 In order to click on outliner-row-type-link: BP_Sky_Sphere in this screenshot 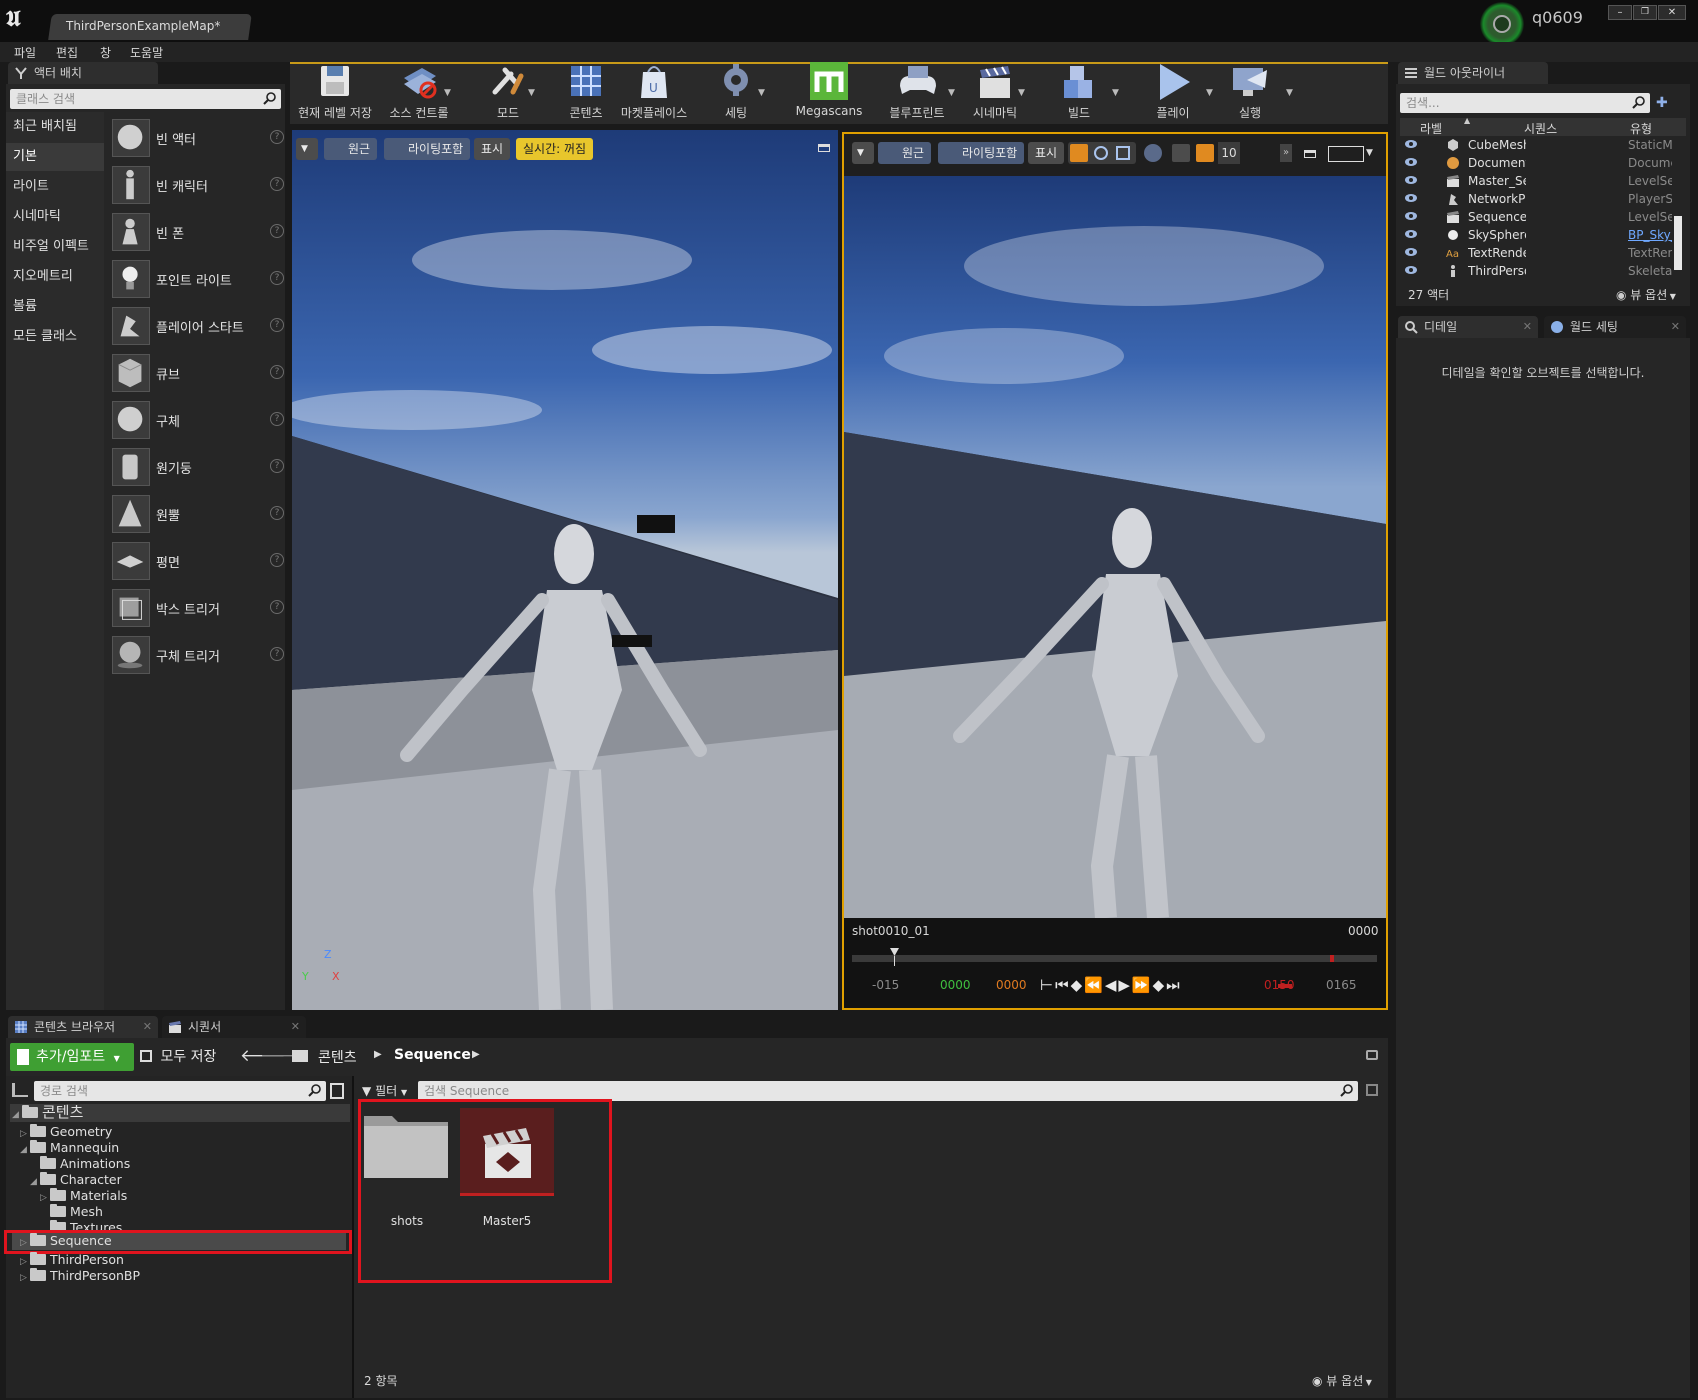, I will do `click(1650, 235)`.